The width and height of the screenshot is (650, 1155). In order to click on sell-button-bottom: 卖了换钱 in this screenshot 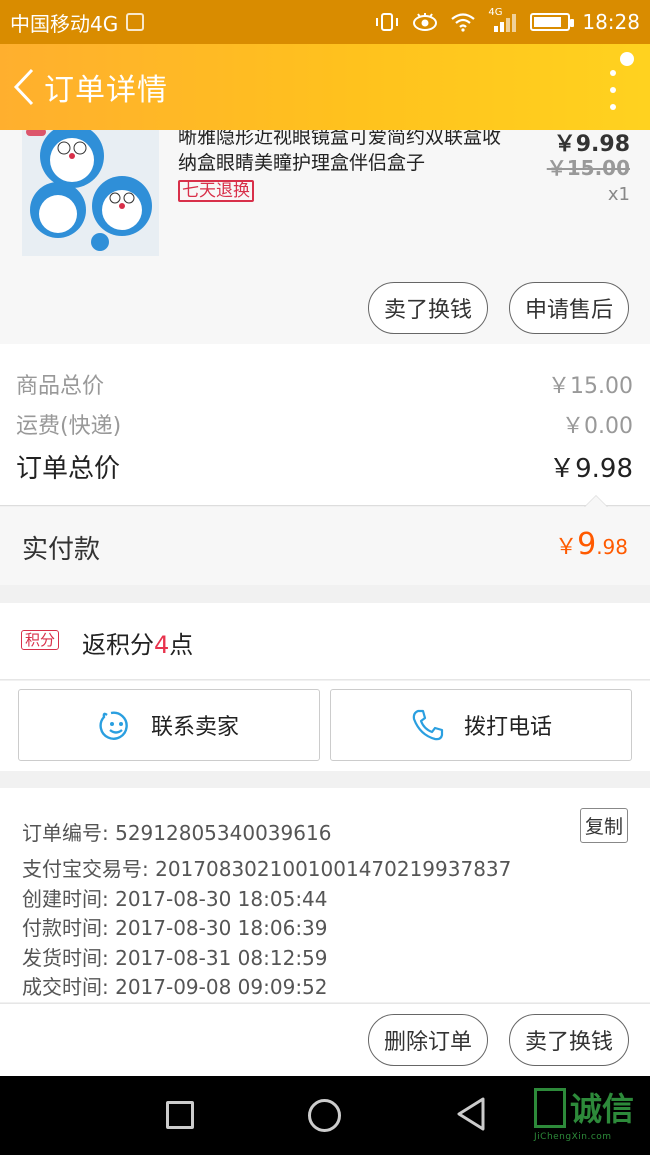, I will do `click(569, 1040)`.